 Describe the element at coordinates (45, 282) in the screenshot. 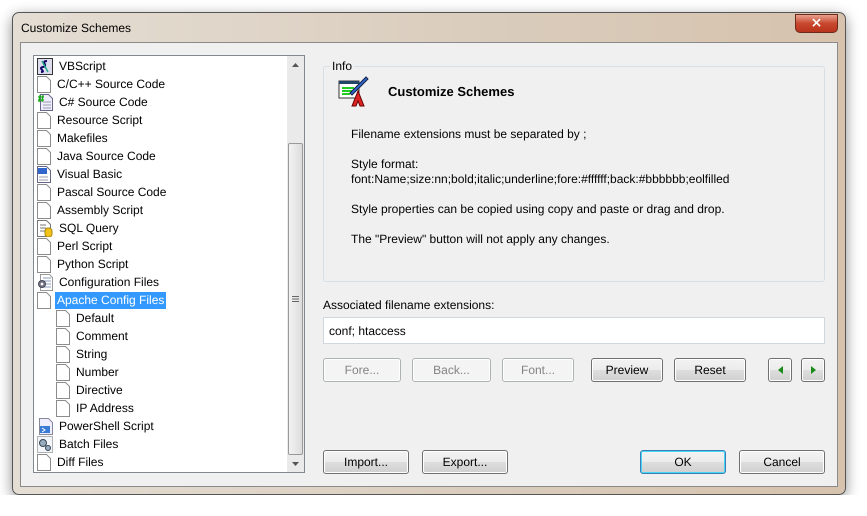

I see `gear-file-icon` at that location.